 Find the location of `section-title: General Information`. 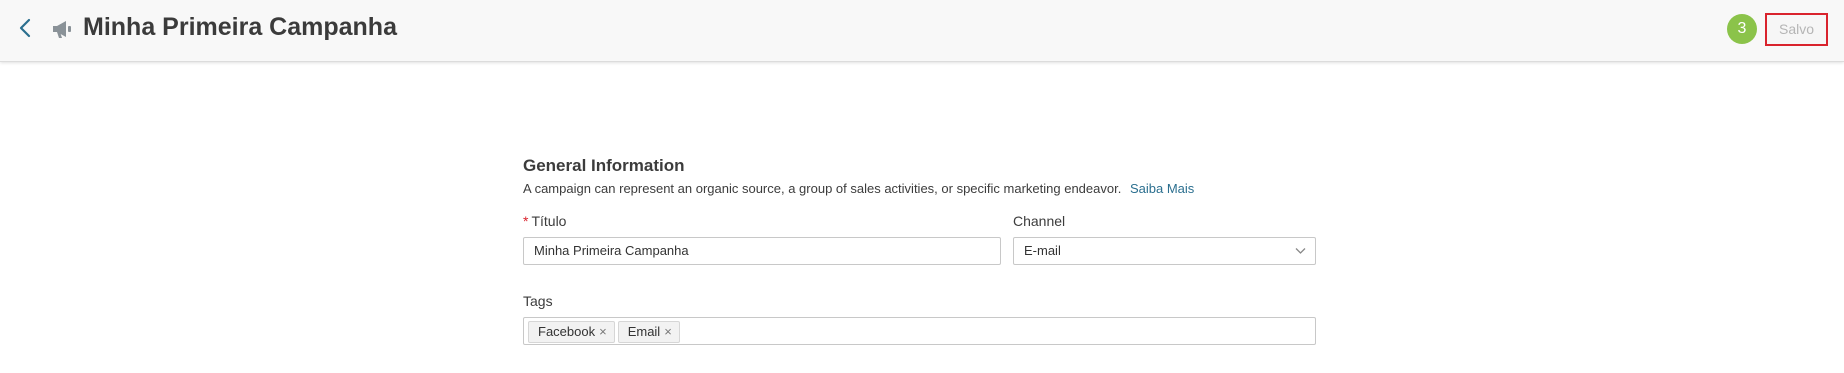

section-title: General Information is located at coordinates (604, 165).